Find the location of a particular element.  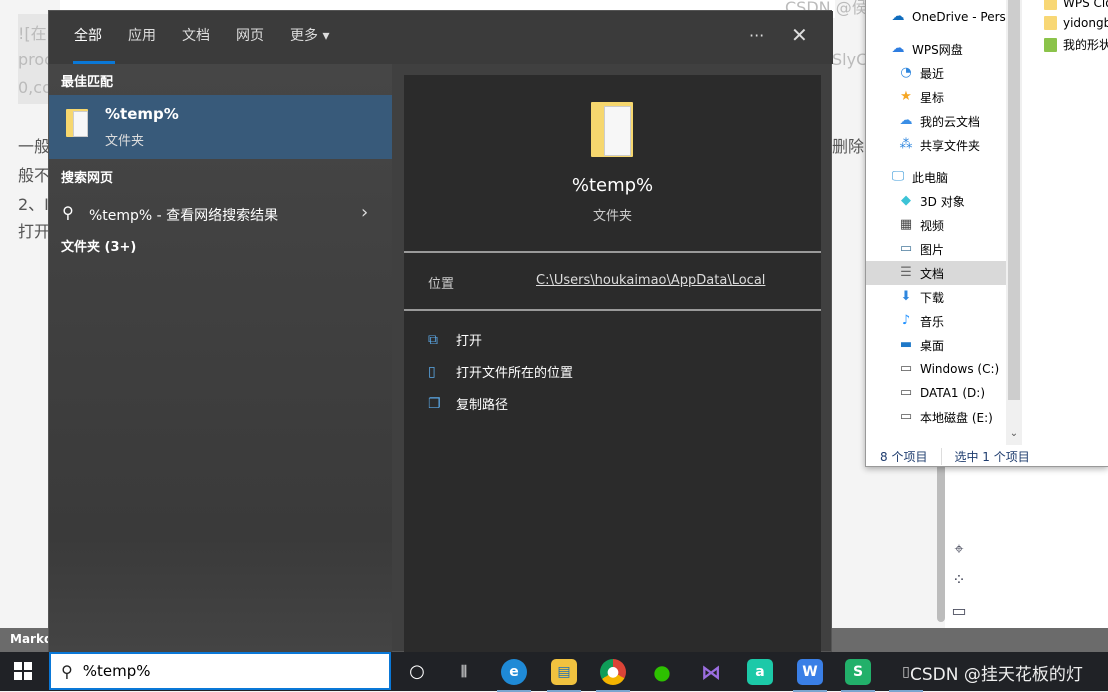

taskbar: ⚲ ○ ⫼ e ▤ ● ● ⋈ a W S ▯ CSDN @挂天花板的灯 is located at coordinates (554, 672).